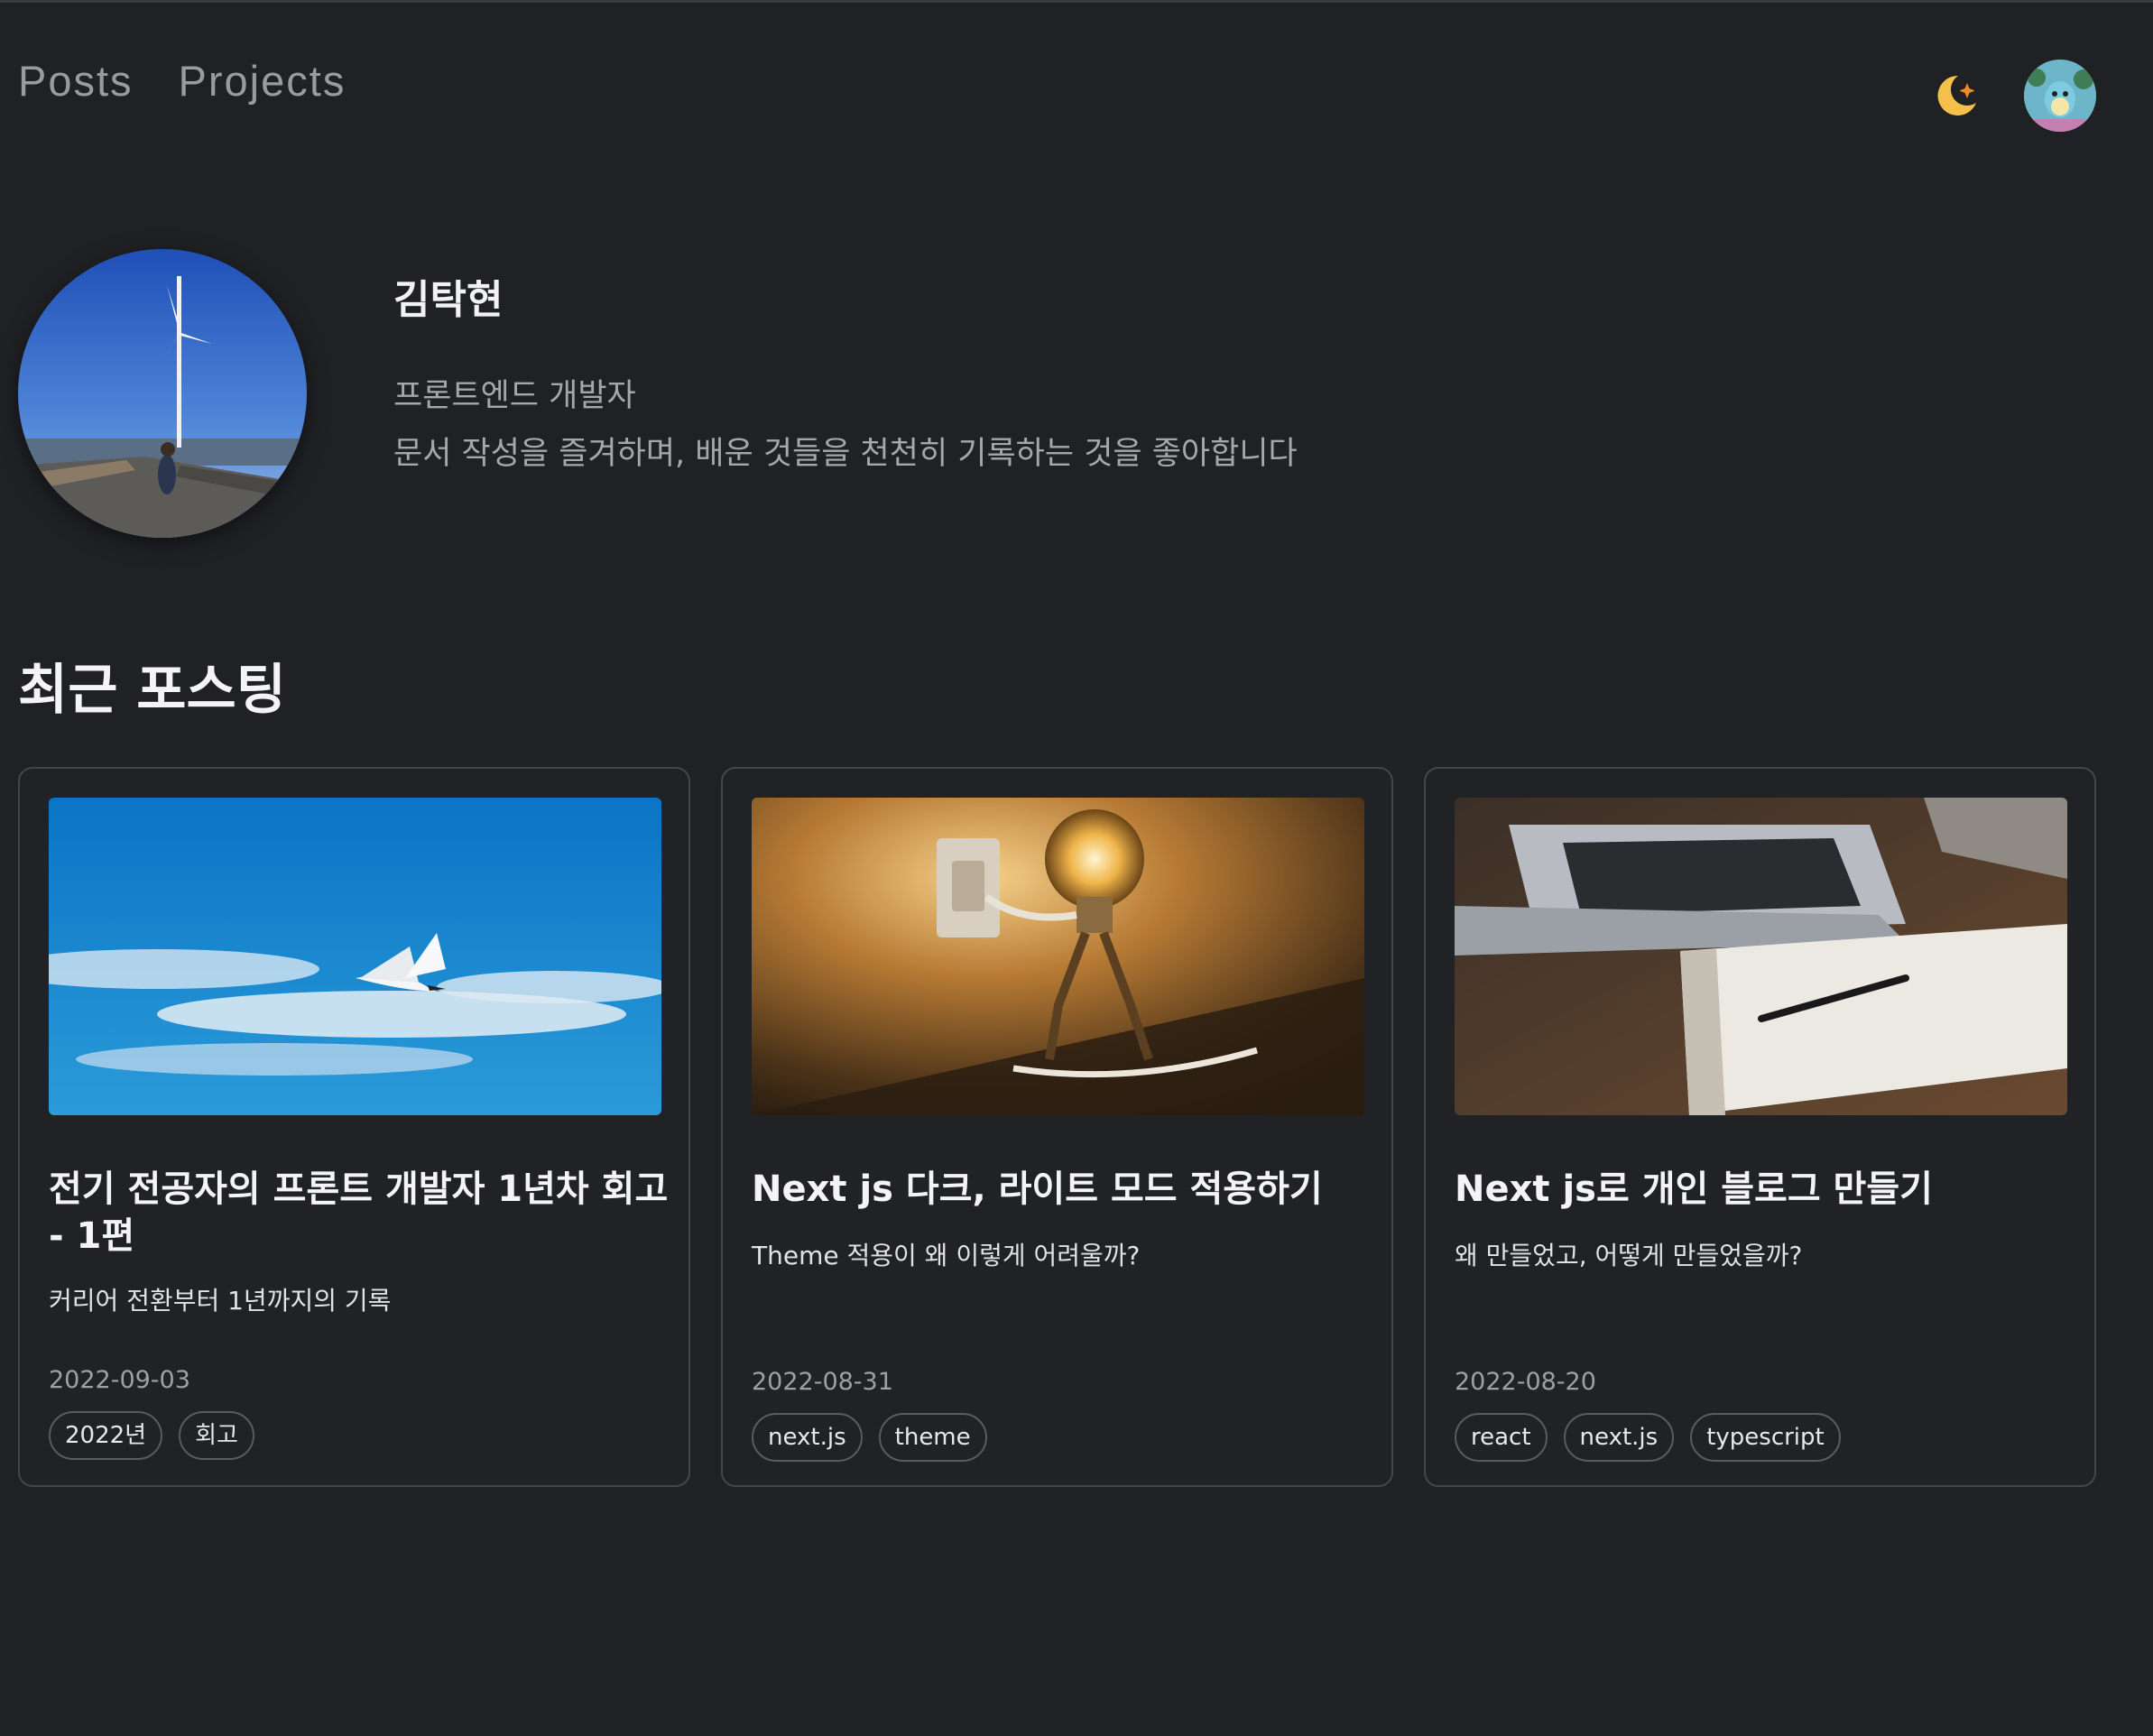 The width and height of the screenshot is (2153, 1736). What do you see at coordinates (359, 1212) in the screenshot?
I see `post-title: 전기 전공자의 프론트 개발자 1년차 회고 - 1편` at bounding box center [359, 1212].